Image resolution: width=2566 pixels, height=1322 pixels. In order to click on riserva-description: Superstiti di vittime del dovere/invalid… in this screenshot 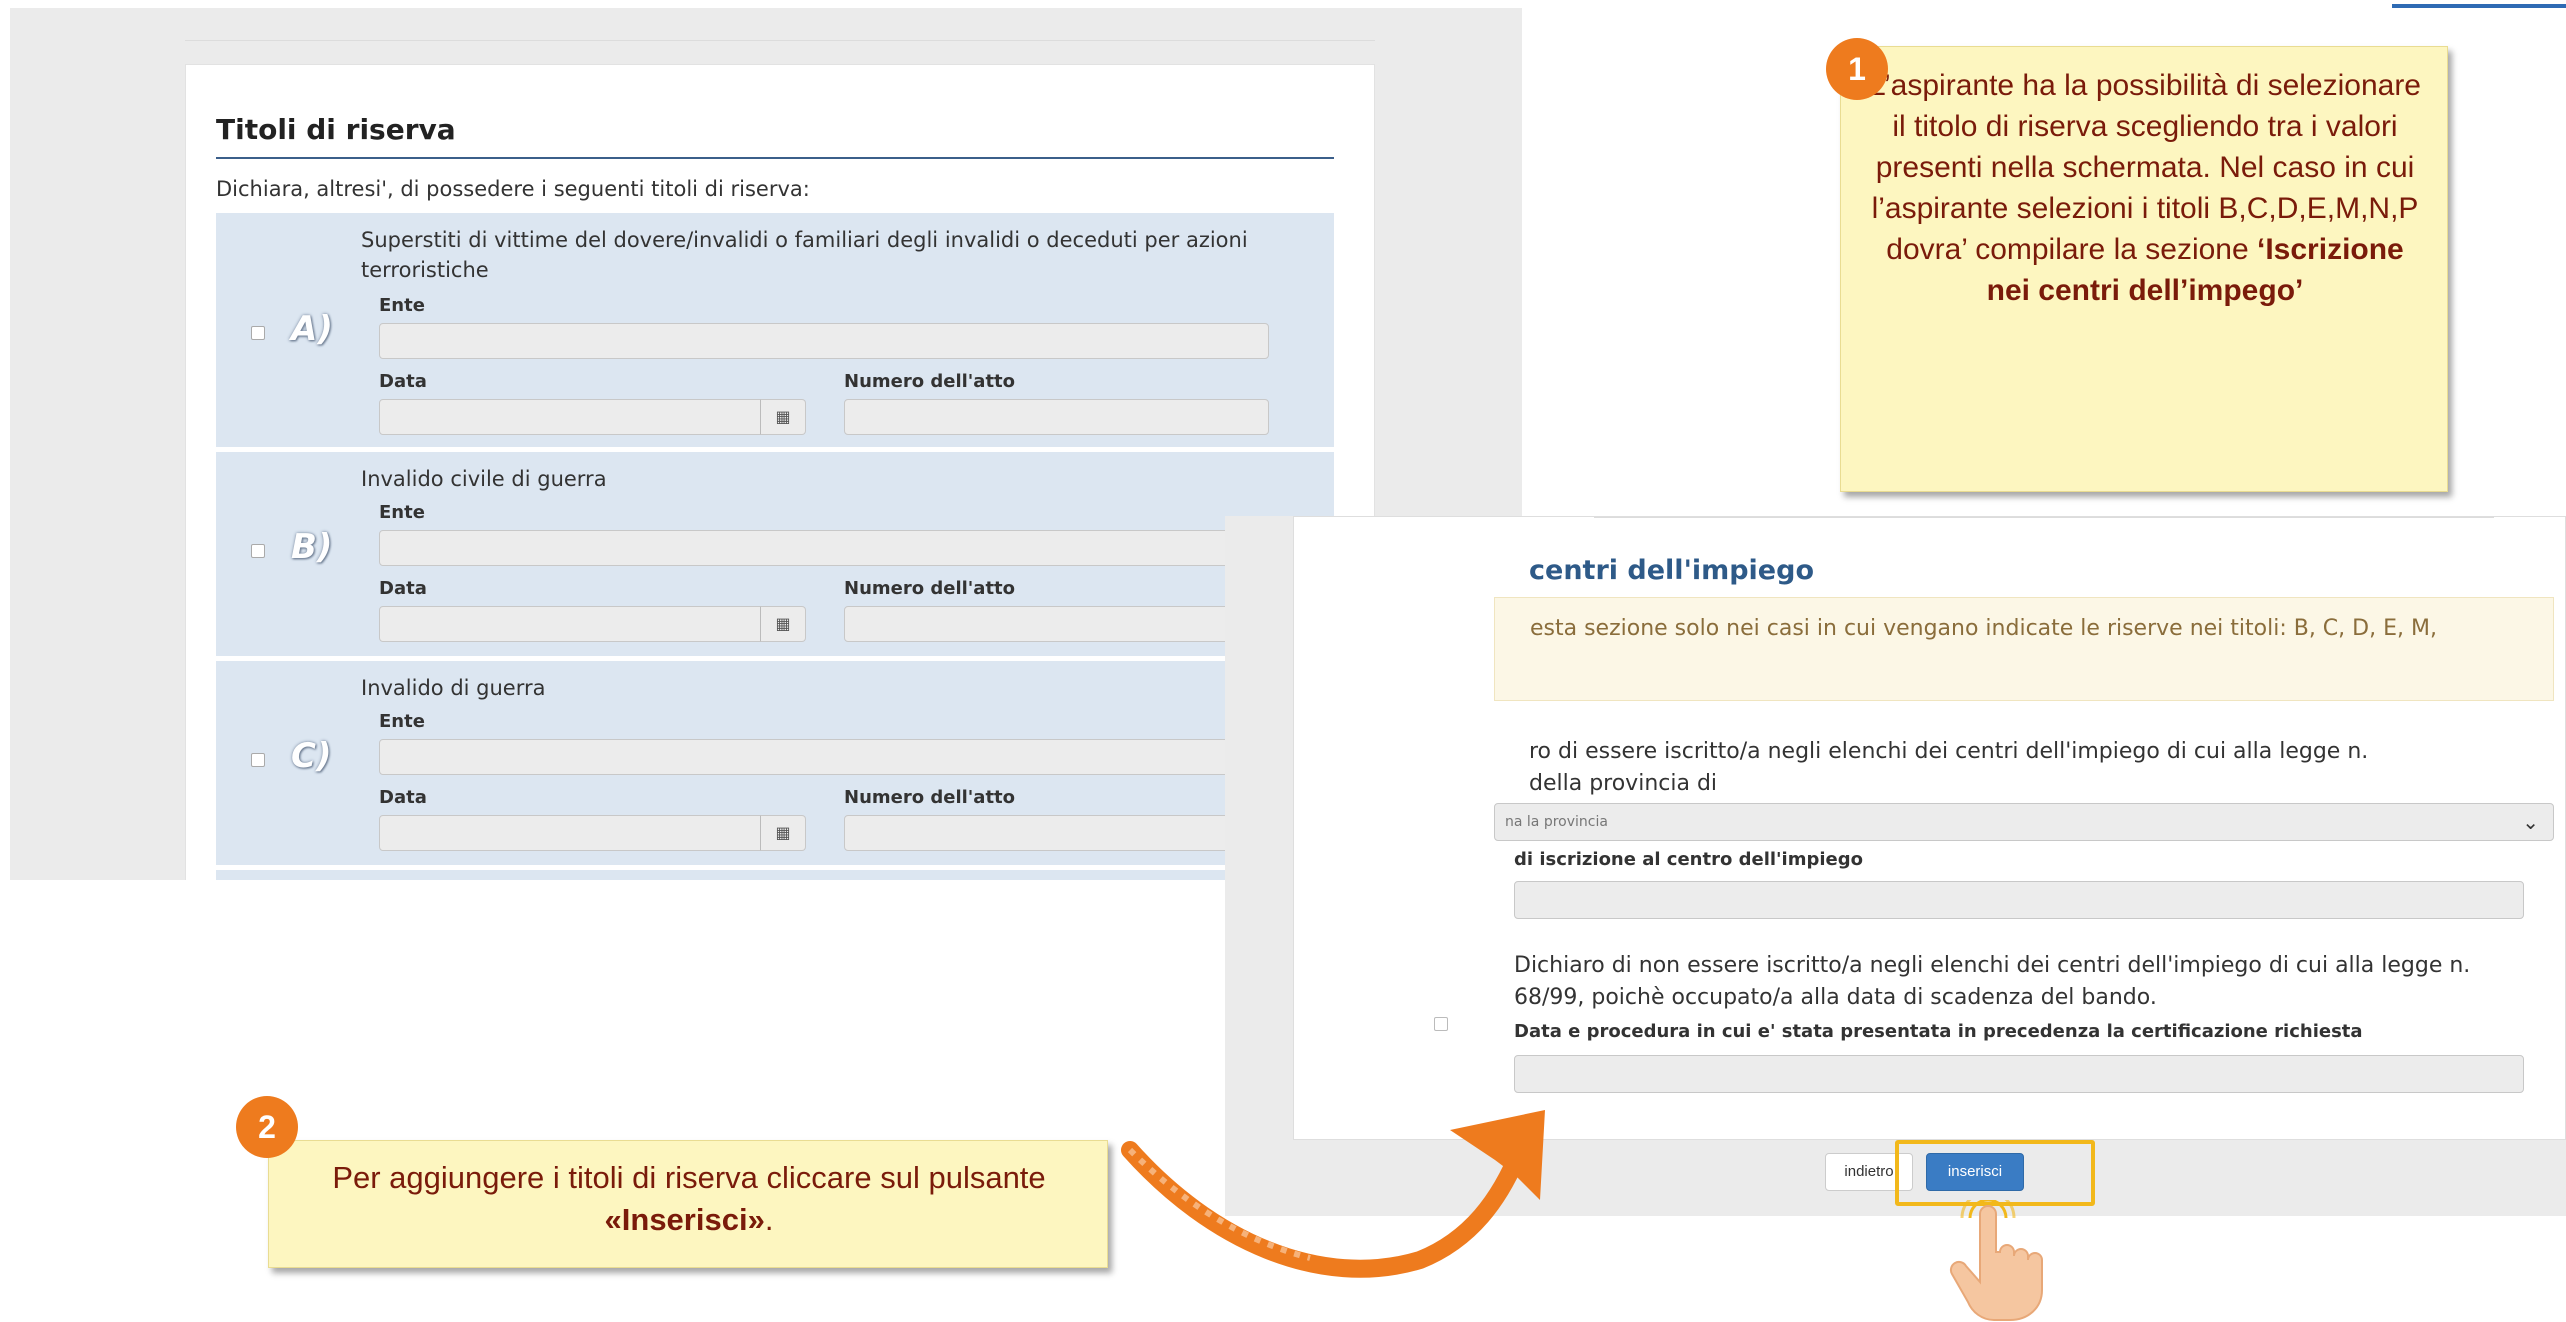, I will do `click(804, 255)`.